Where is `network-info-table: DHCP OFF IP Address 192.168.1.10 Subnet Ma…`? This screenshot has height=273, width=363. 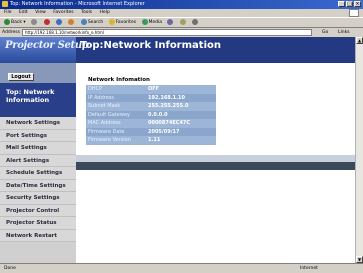
network-info-table: DHCP OFF IP Address 192.168.1.10 Subnet Ma… is located at coordinates (151, 115).